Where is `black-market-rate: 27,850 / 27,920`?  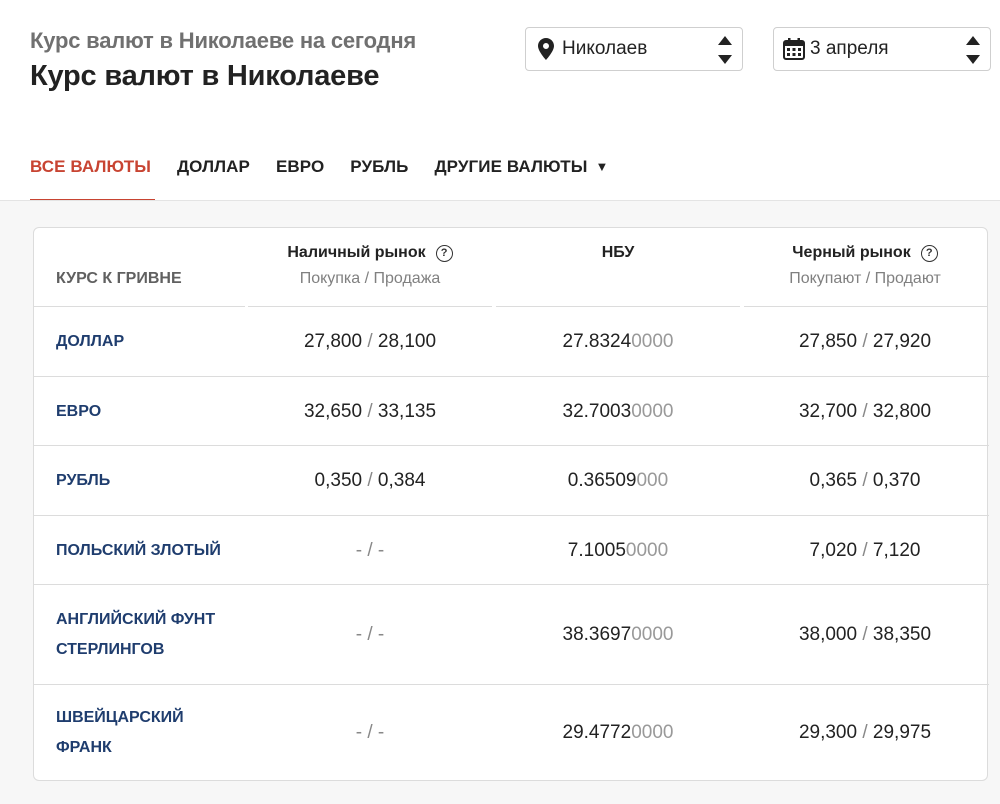
black-market-rate: 27,850 / 27,920 is located at coordinates (865, 341).